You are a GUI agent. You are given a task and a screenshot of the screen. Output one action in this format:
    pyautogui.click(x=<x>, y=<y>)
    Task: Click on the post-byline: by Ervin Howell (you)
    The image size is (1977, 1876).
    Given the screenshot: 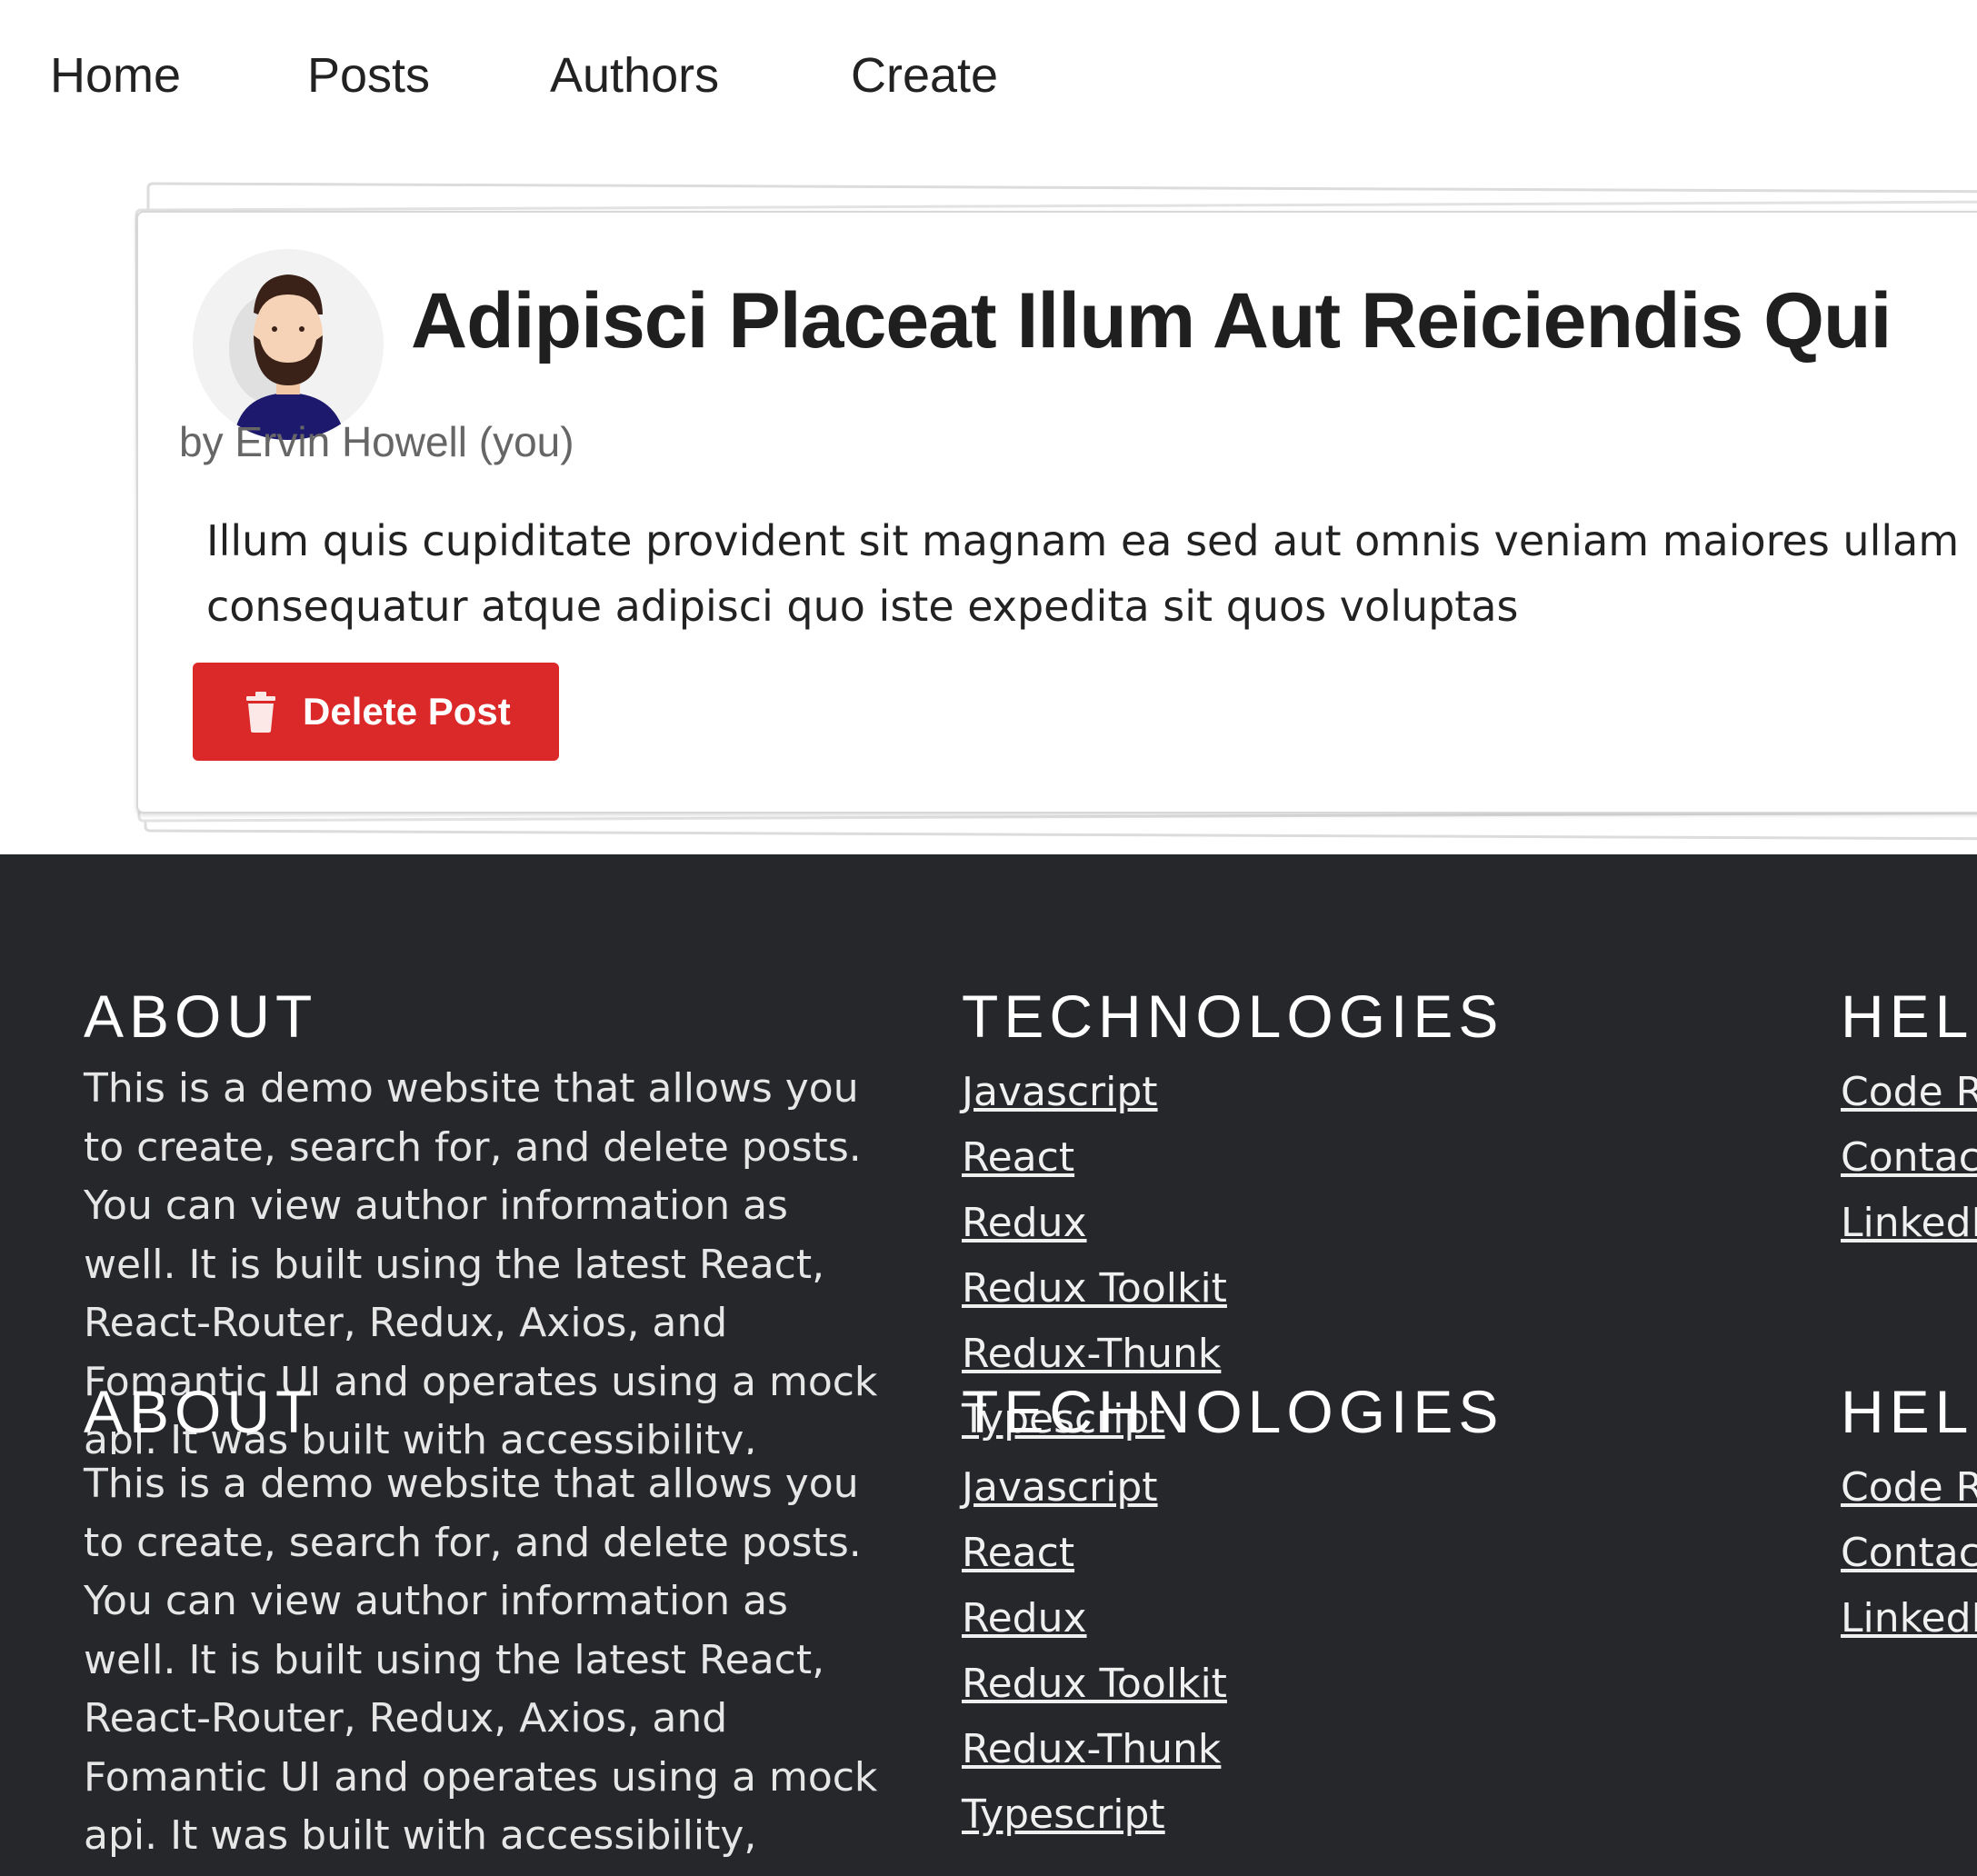 What is the action you would take?
    pyautogui.click(x=377, y=441)
    